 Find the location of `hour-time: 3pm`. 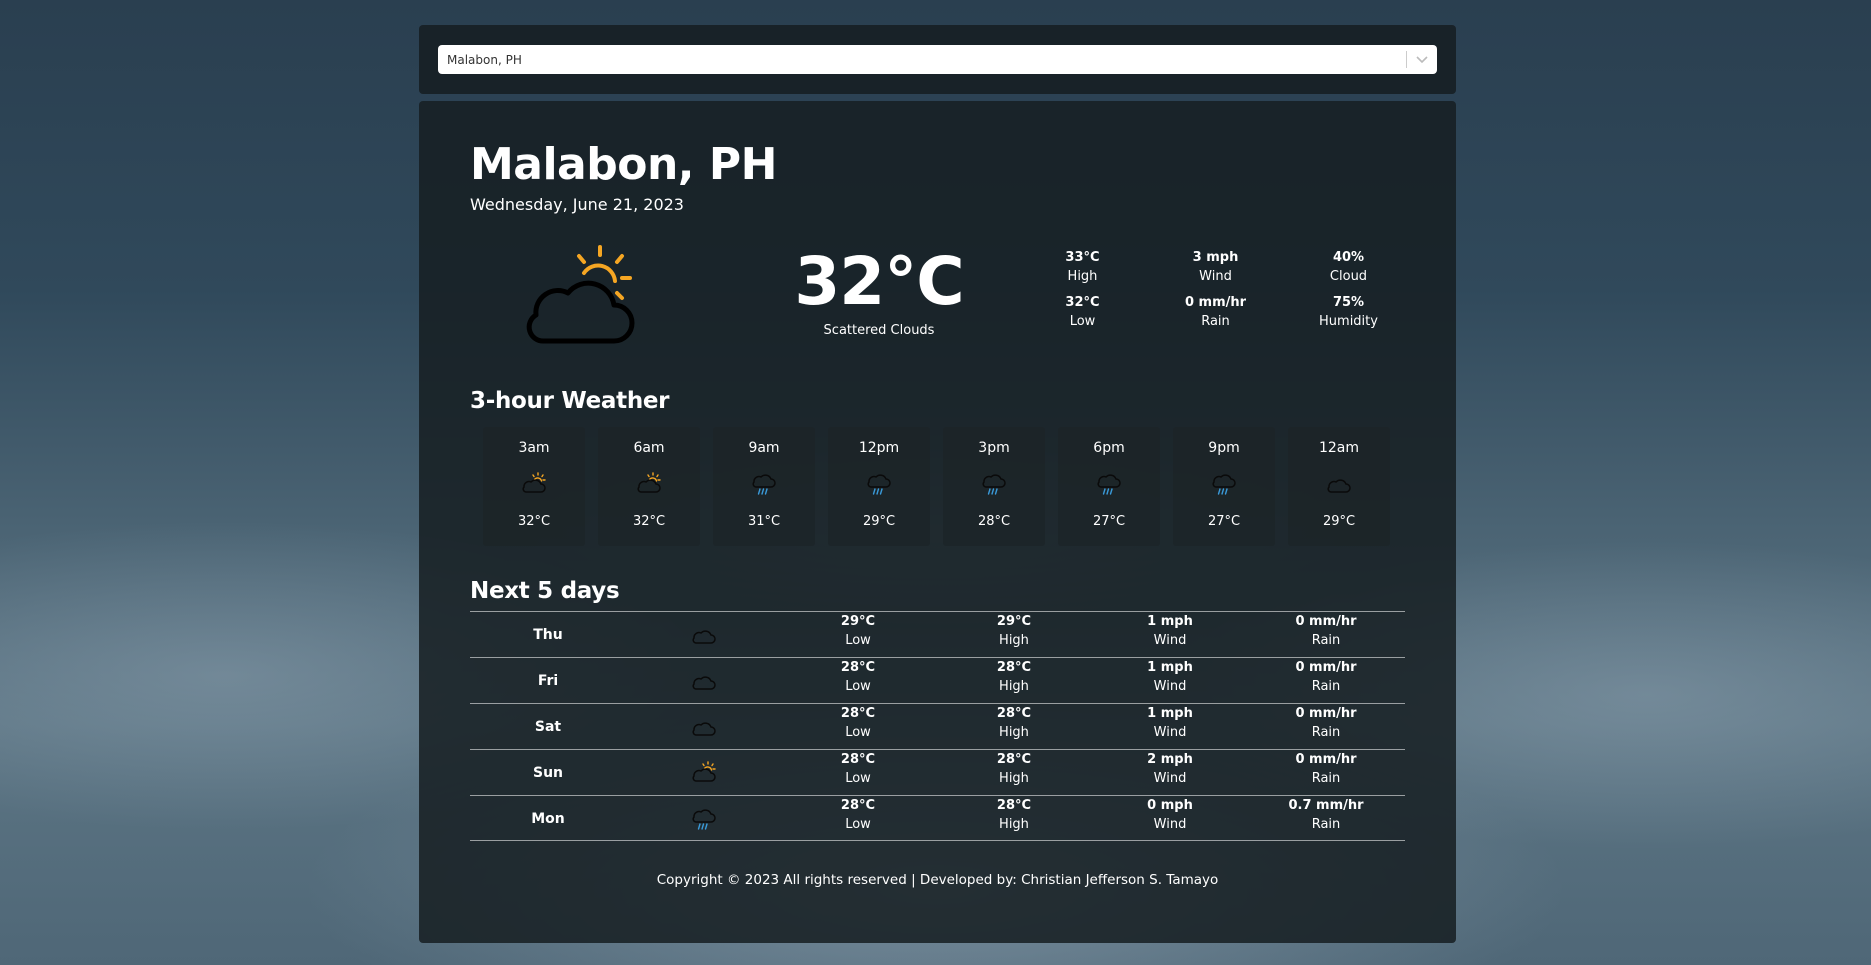

hour-time: 3pm is located at coordinates (994, 448).